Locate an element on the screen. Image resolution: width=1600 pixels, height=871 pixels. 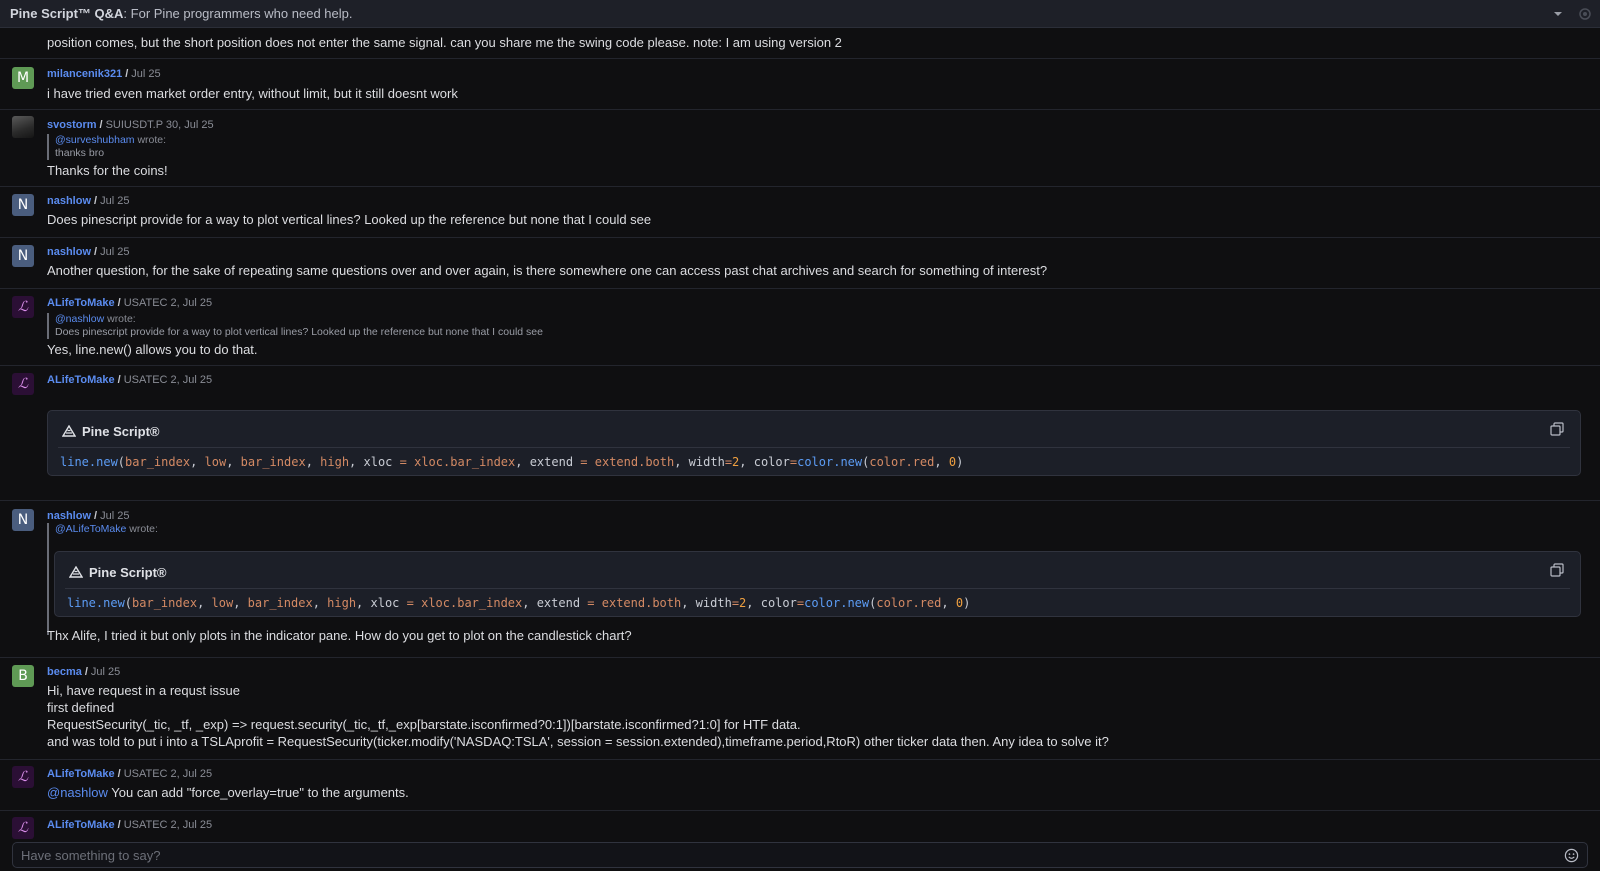
username-link: milancenik321 is located at coordinates (84, 74).